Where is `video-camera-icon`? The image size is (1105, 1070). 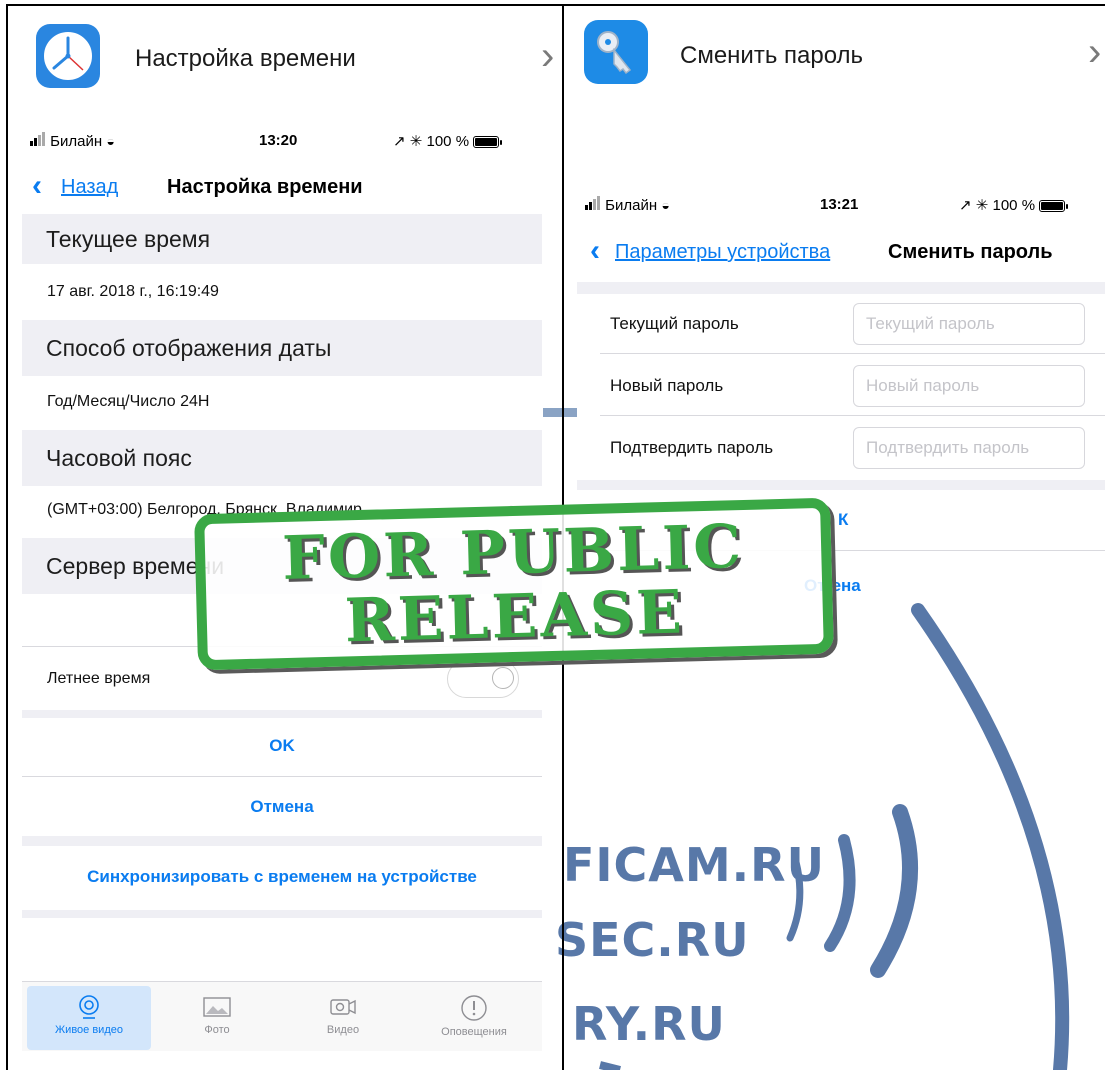 video-camera-icon is located at coordinates (343, 1007).